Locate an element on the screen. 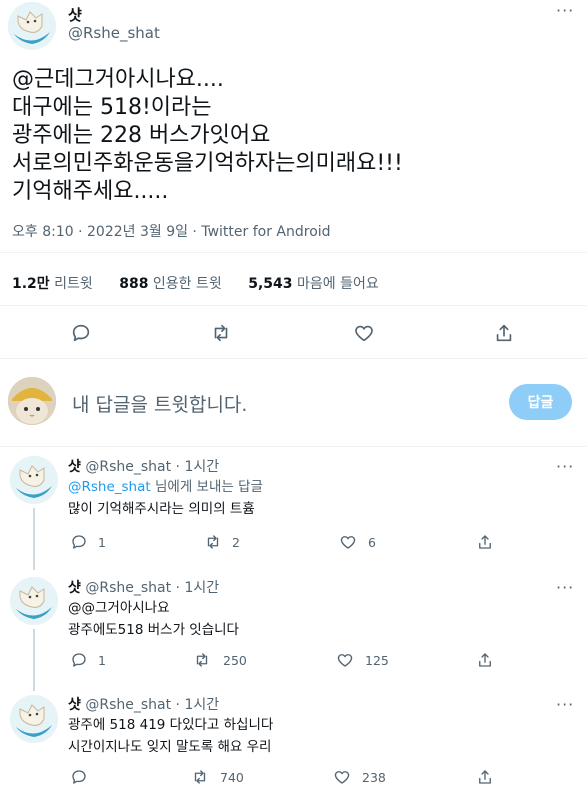  retweets-label: 리트윗 is located at coordinates (73, 284).